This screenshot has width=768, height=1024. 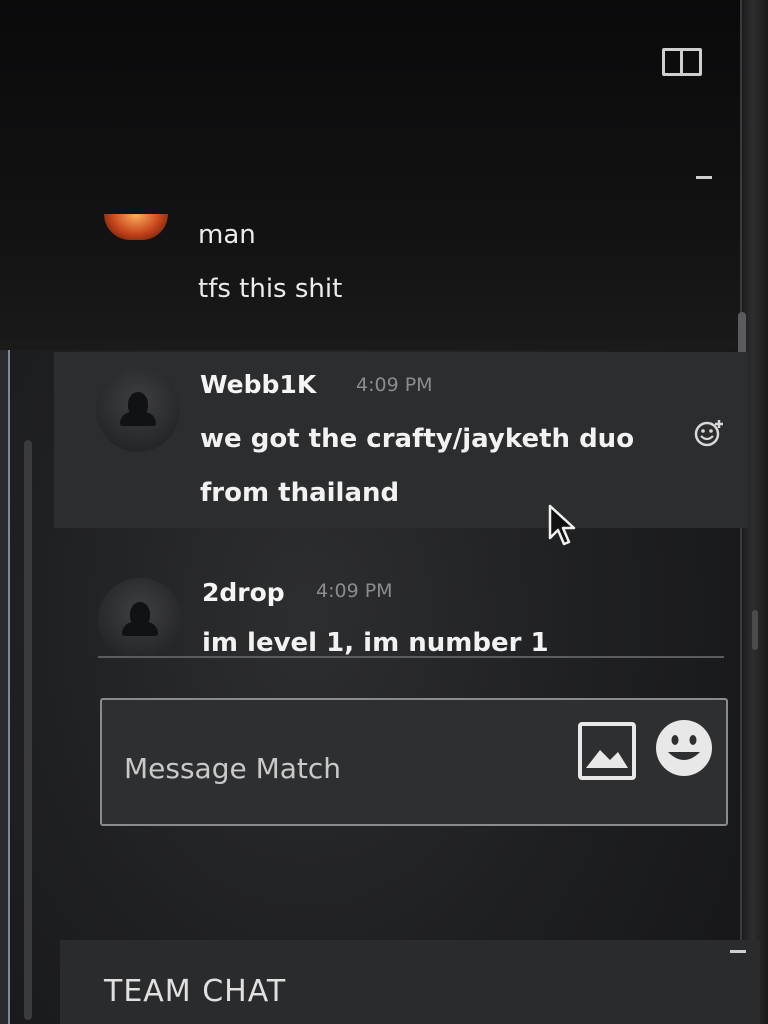 I want to click on message-text: tfs this shit, so click(x=270, y=289).